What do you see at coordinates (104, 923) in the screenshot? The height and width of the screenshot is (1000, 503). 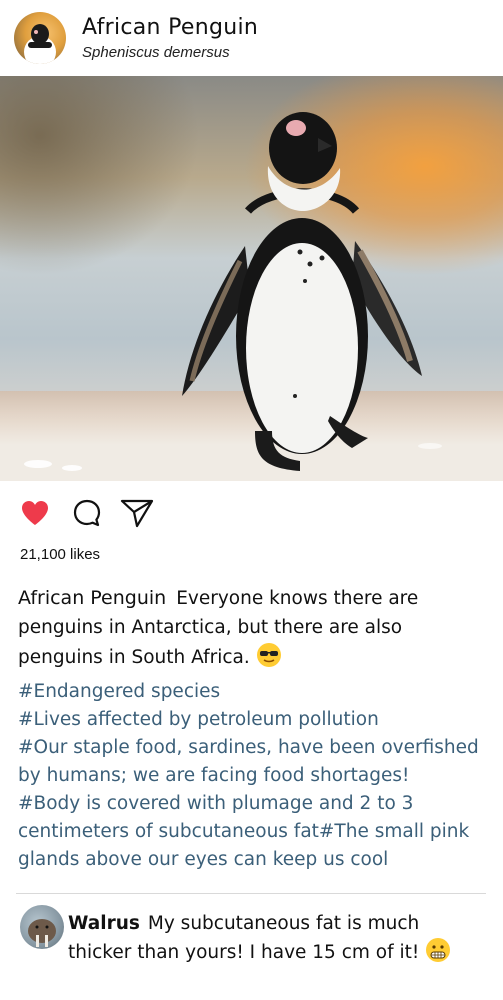 I see `comment-username: Walrus` at bounding box center [104, 923].